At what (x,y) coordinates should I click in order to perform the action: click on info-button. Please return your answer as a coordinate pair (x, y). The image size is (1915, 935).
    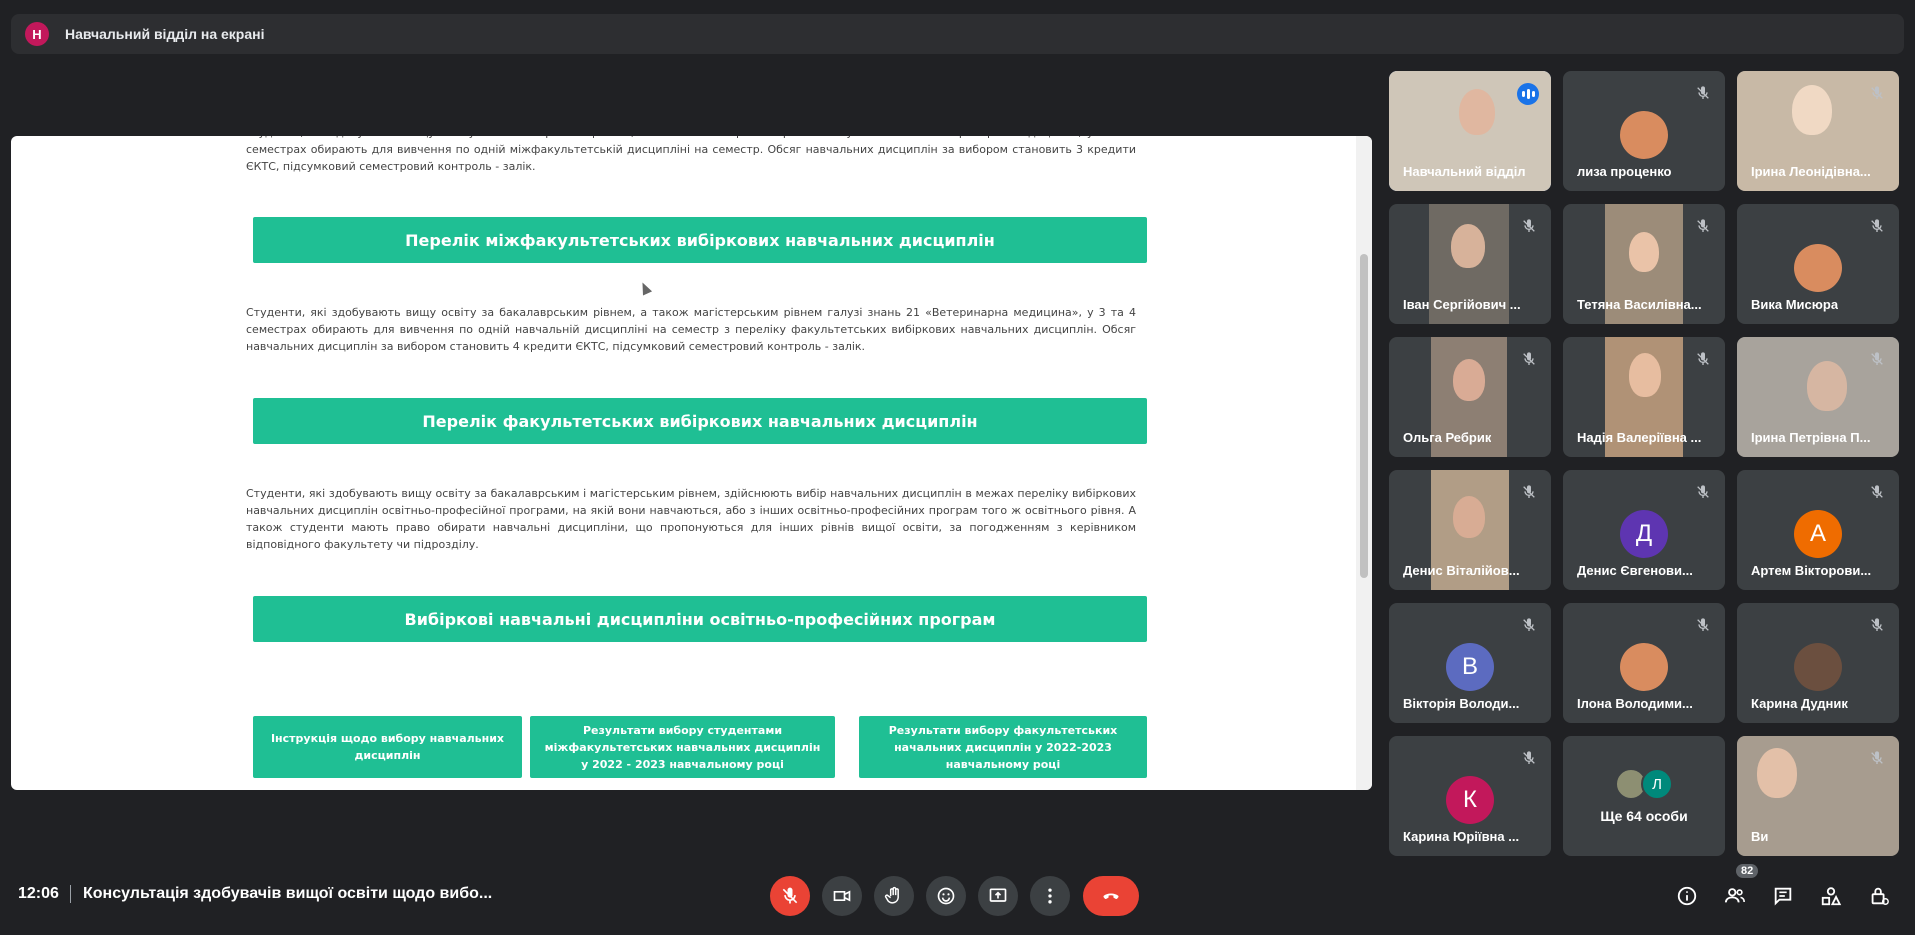
    Looking at the image, I should click on (1687, 896).